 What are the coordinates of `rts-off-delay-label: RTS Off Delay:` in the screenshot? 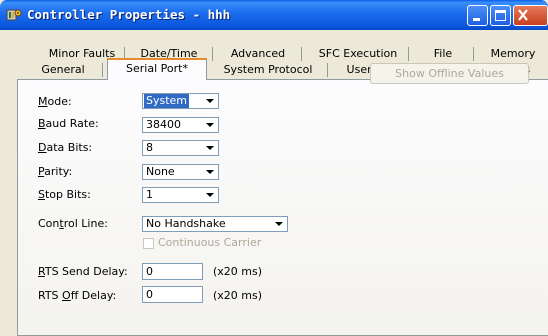 It's located at (77, 295).